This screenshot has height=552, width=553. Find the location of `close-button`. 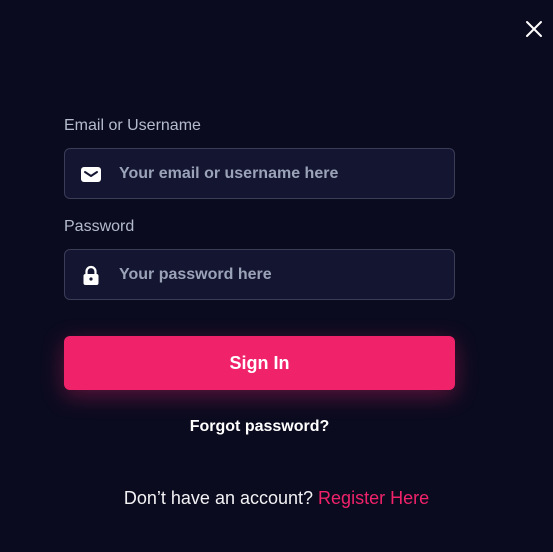

close-button is located at coordinates (534, 29).